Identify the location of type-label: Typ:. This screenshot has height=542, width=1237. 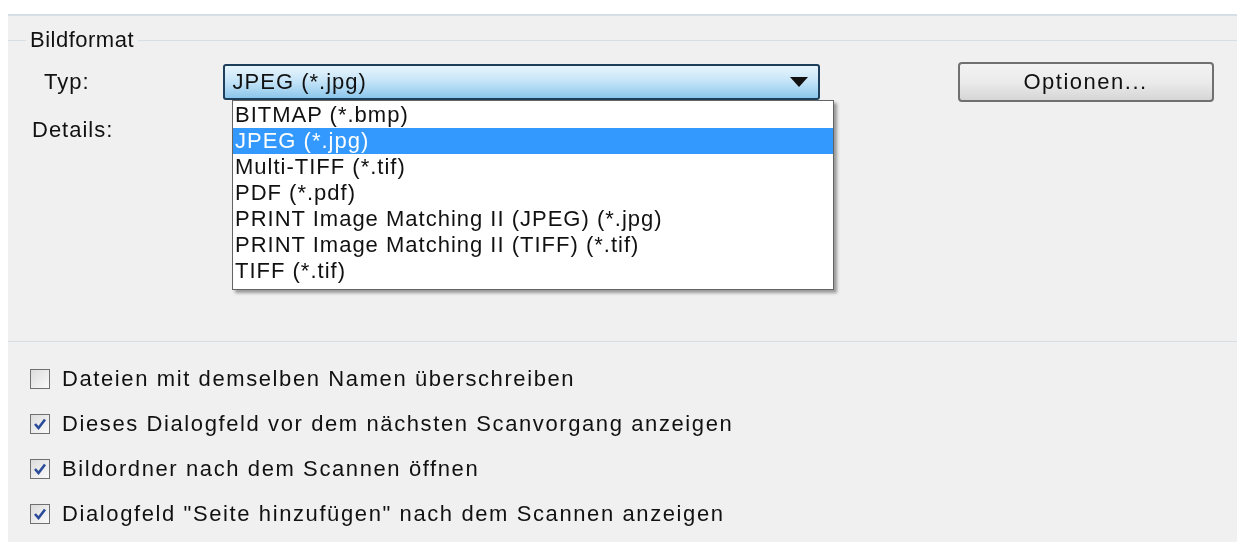
(67, 82).